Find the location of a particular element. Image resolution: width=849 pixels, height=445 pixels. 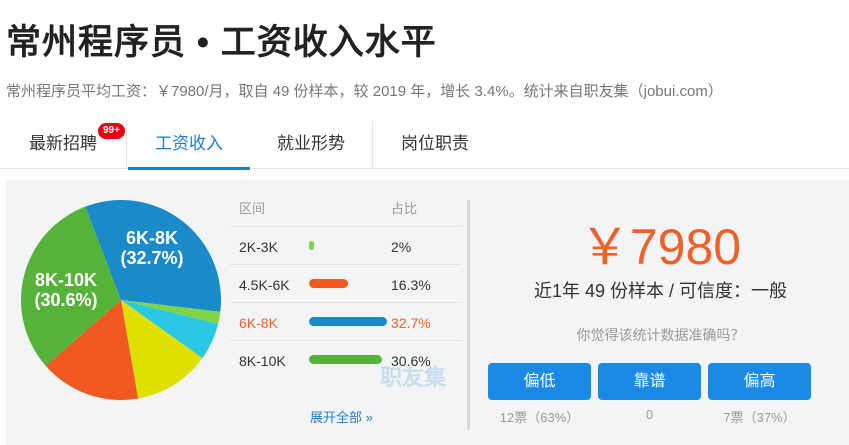

salary-pie-chart: 6K-8K (32.7%) 8K-10K (30.6%) is located at coordinates (121, 300).